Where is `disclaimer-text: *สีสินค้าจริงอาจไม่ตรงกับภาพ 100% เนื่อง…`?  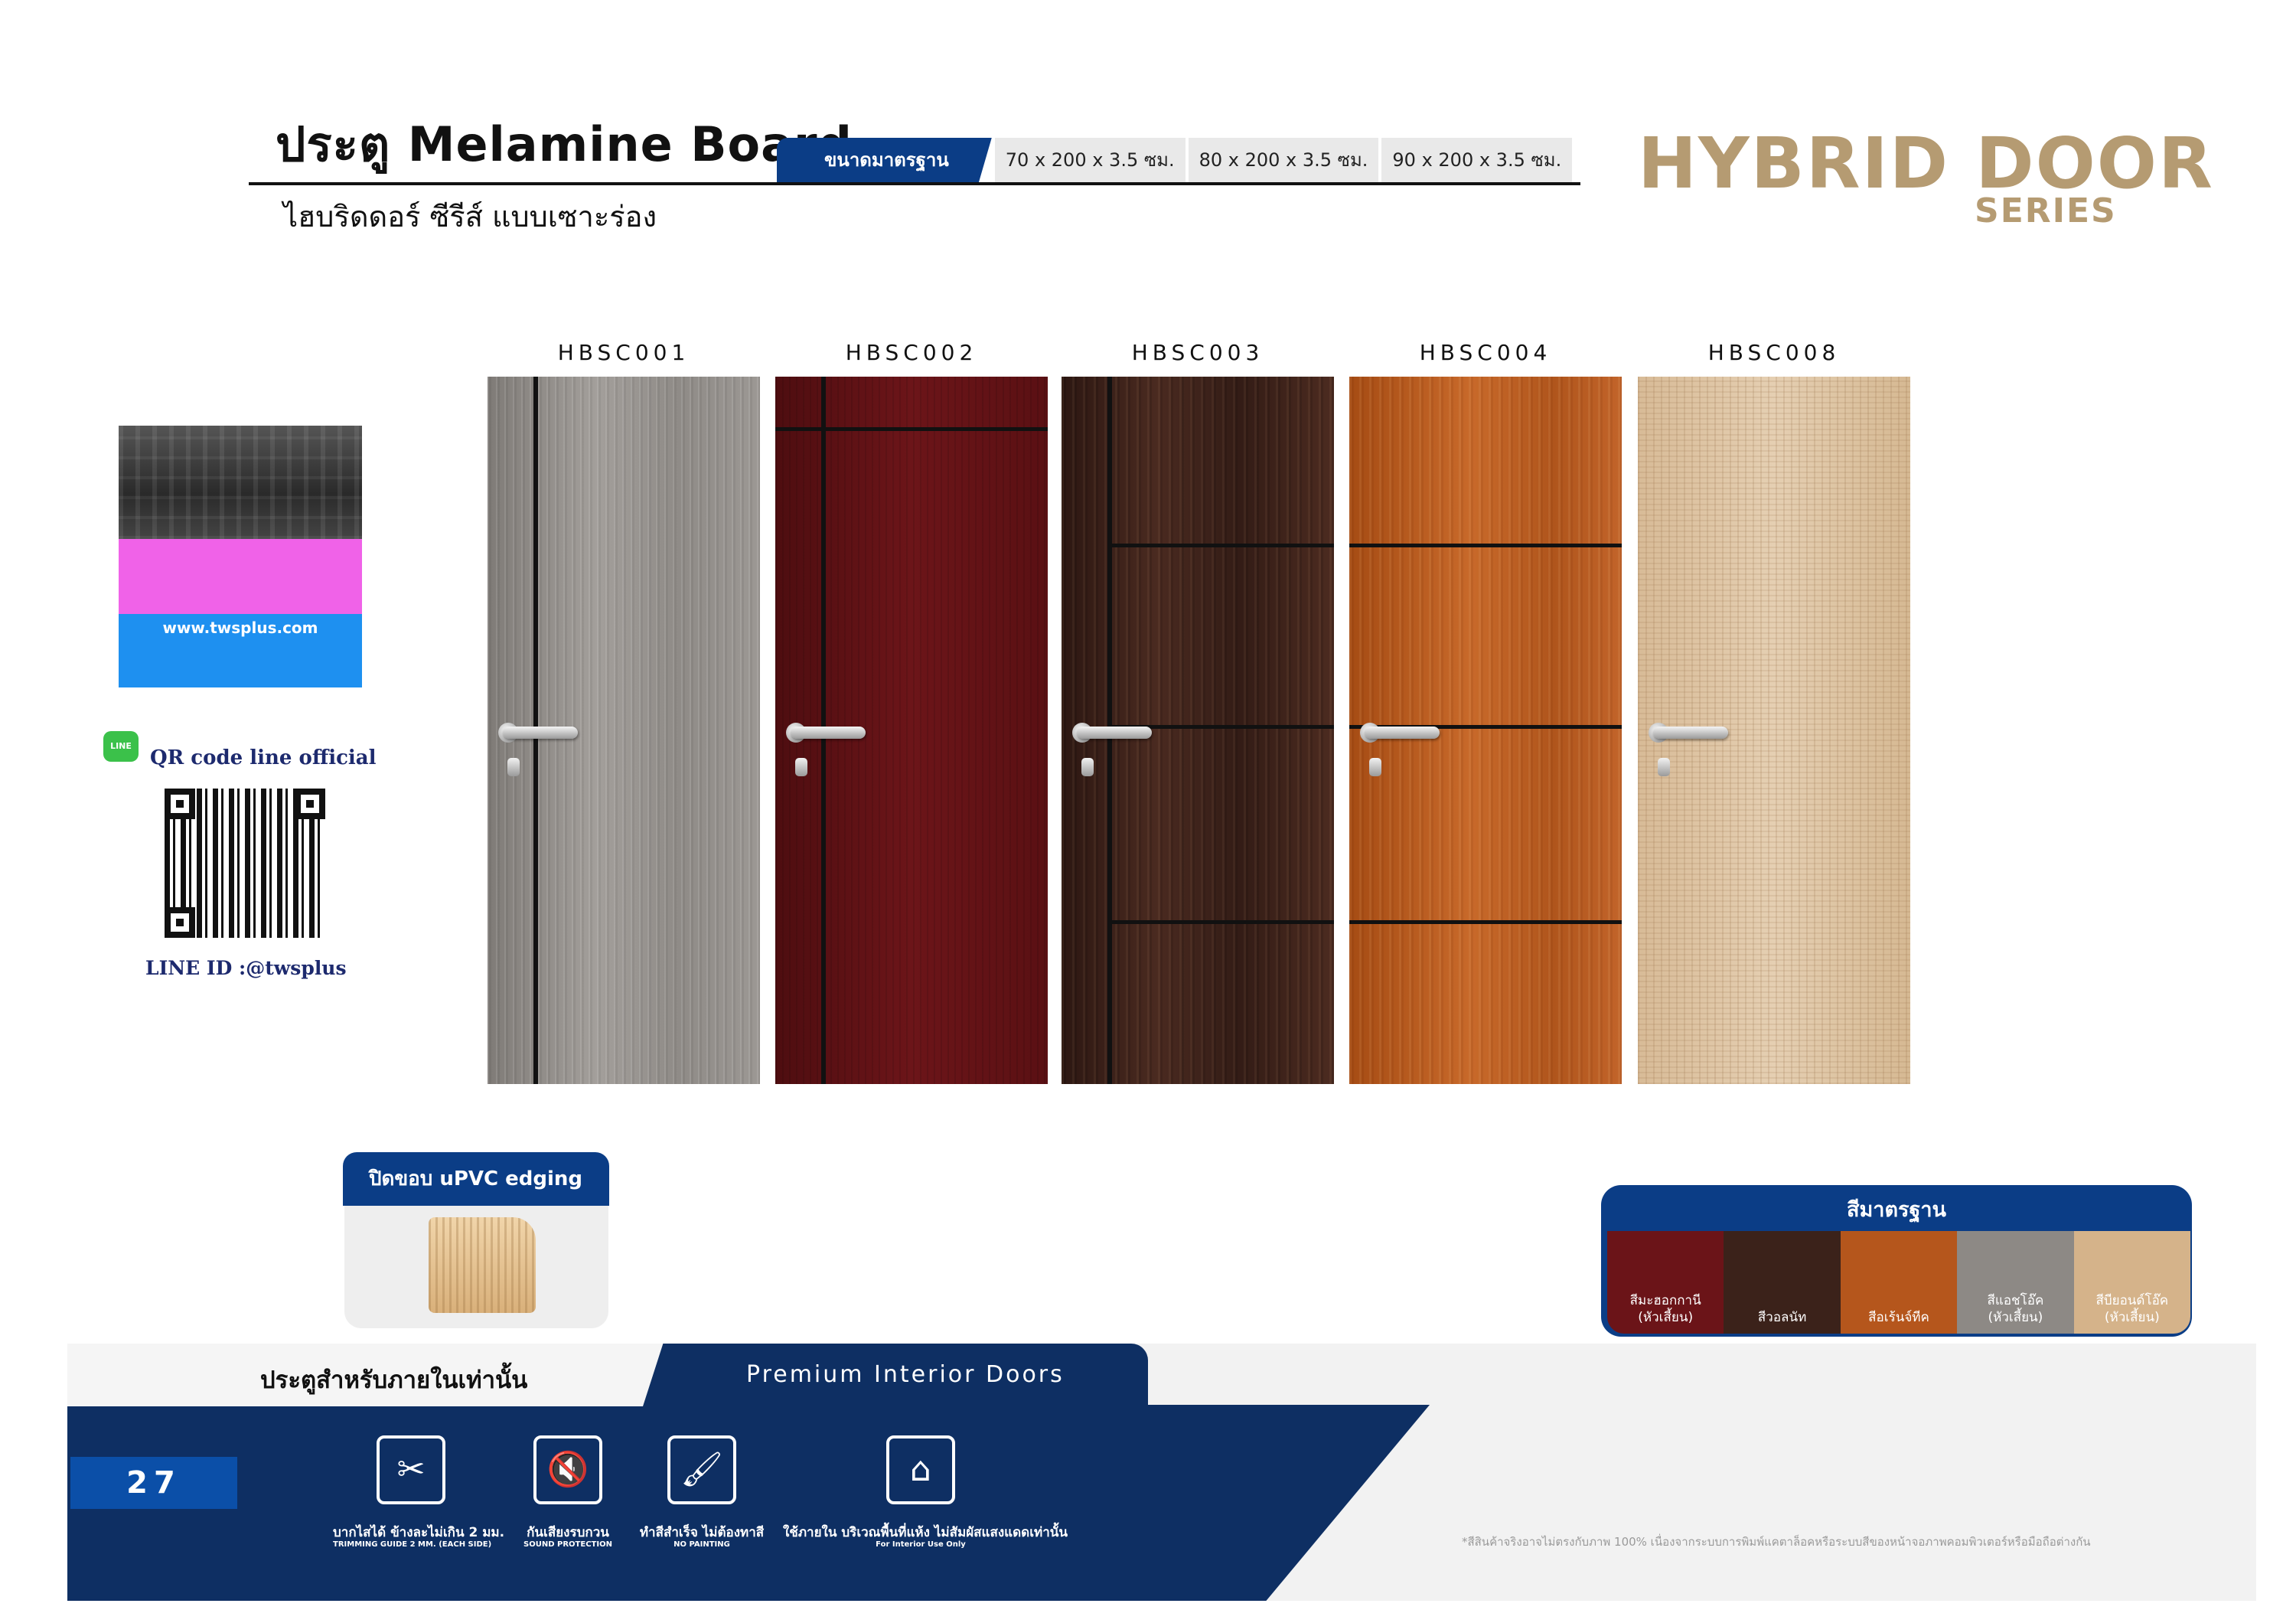
disclaimer-text: *สีสินค้าจริงอาจไม่ตรงกับภาพ 100% เนื่อง… is located at coordinates (1776, 1542).